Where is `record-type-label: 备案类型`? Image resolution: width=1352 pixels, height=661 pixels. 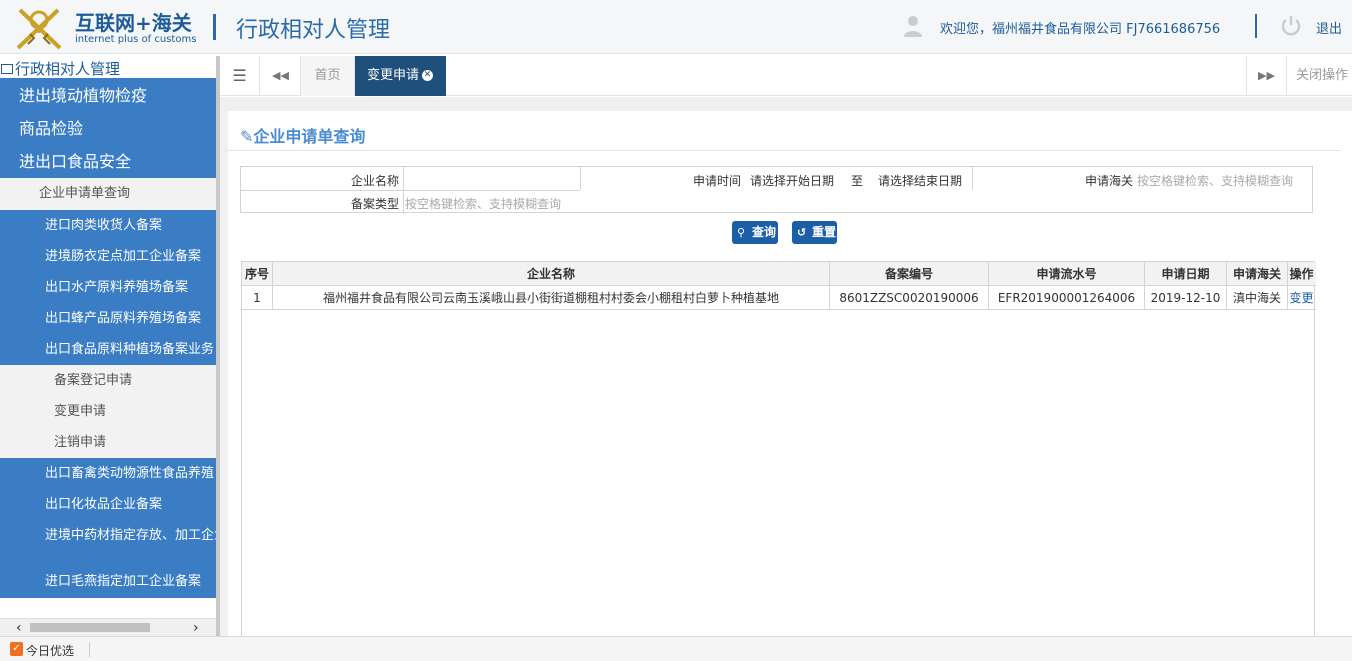
record-type-label: 备案类型 is located at coordinates (374, 204).